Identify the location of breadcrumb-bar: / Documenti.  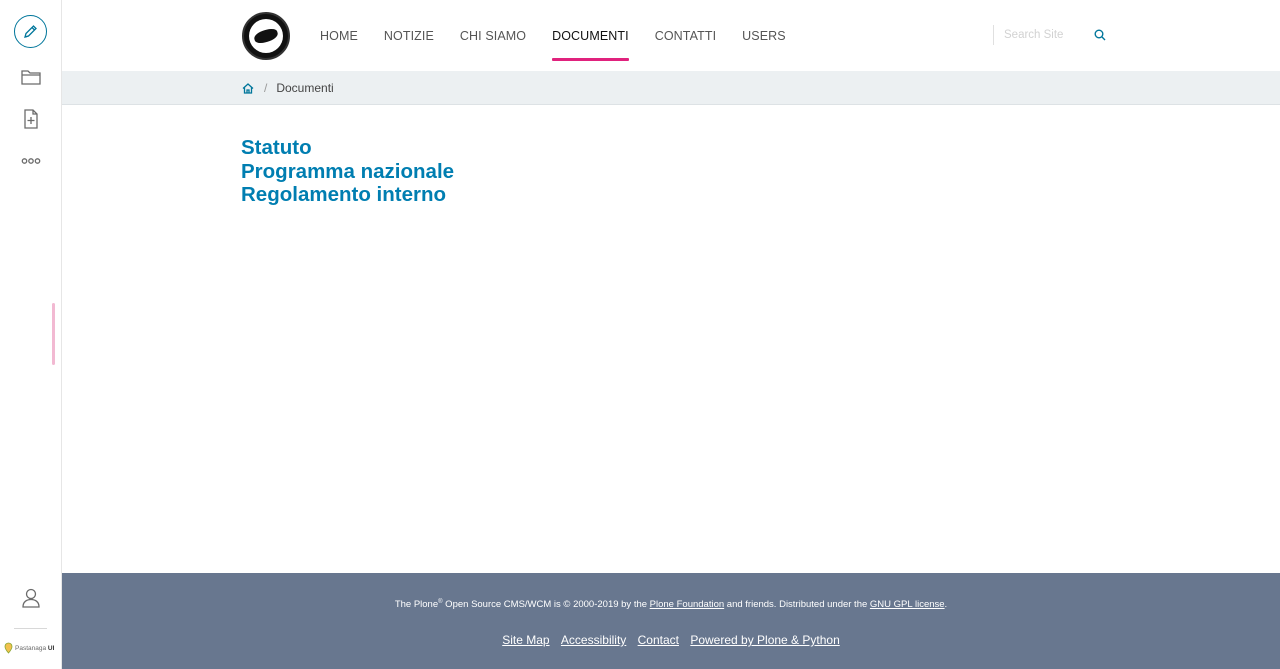
(671, 88).